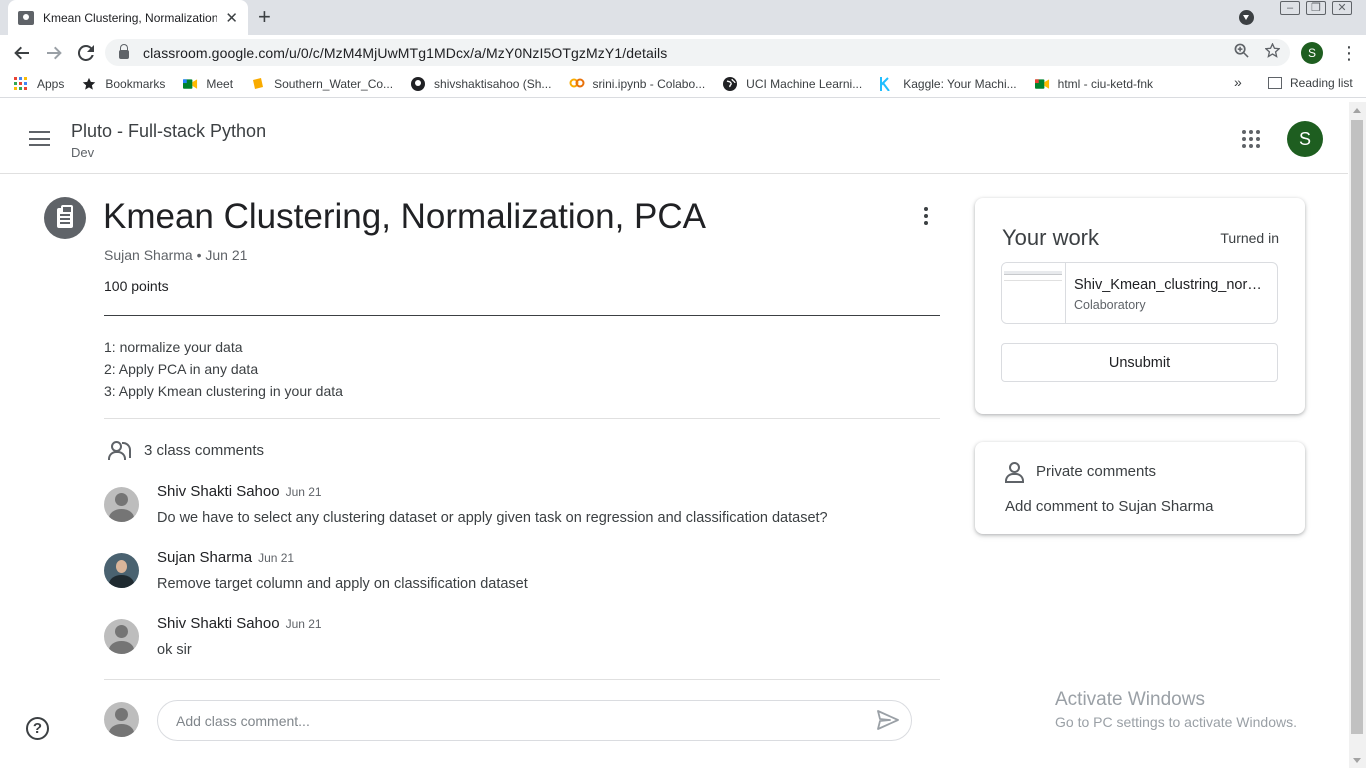 Image resolution: width=1366 pixels, height=768 pixels. What do you see at coordinates (181, 369) in the screenshot?
I see `instruction-line: 2: Apply PCA in any data` at bounding box center [181, 369].